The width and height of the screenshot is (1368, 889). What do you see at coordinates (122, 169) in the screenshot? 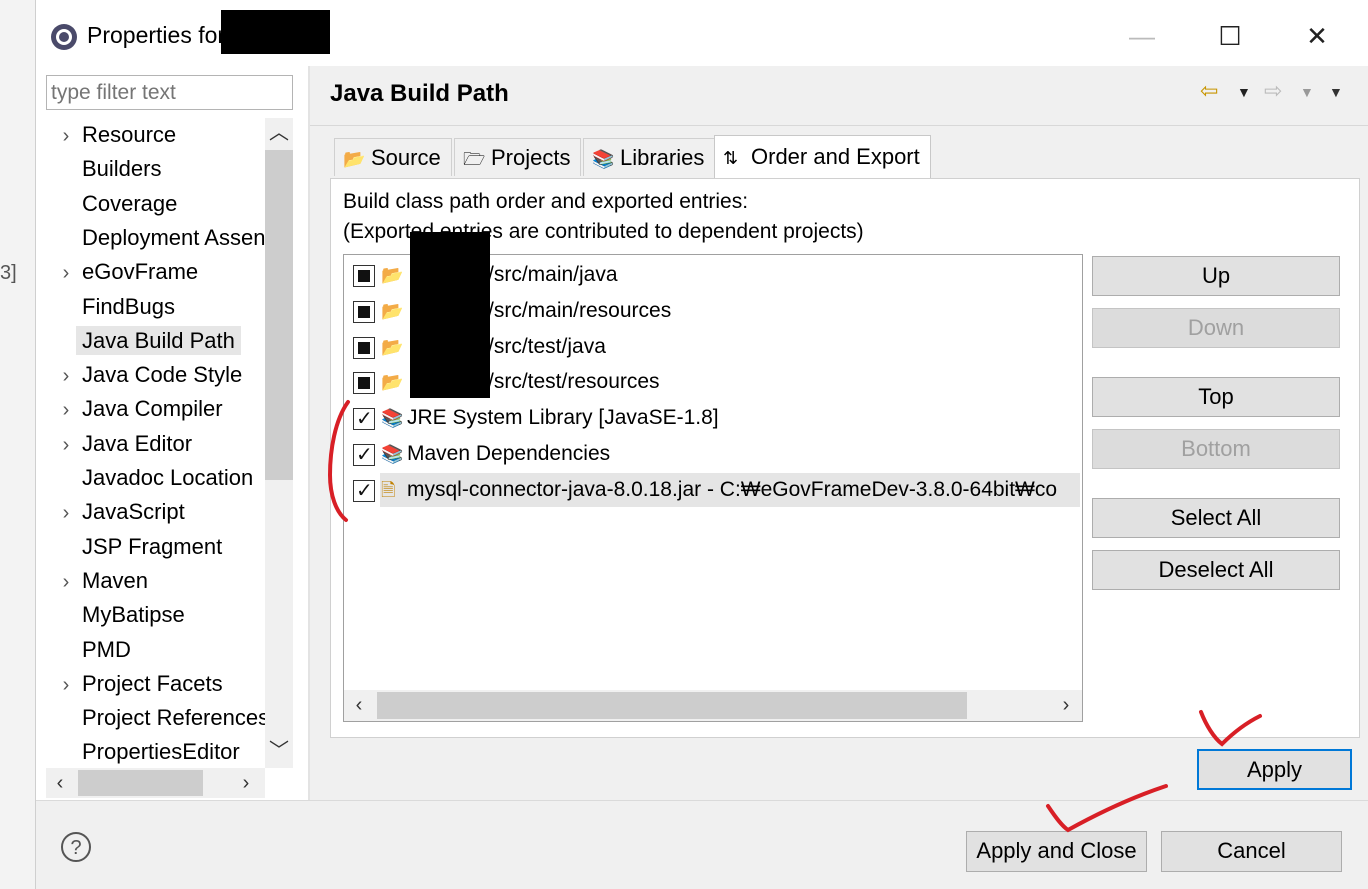
I see `tree-item-label: Builders` at bounding box center [122, 169].